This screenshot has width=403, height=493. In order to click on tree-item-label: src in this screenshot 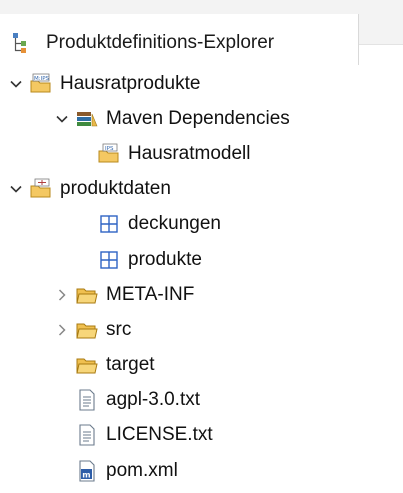, I will do `click(119, 329)`.